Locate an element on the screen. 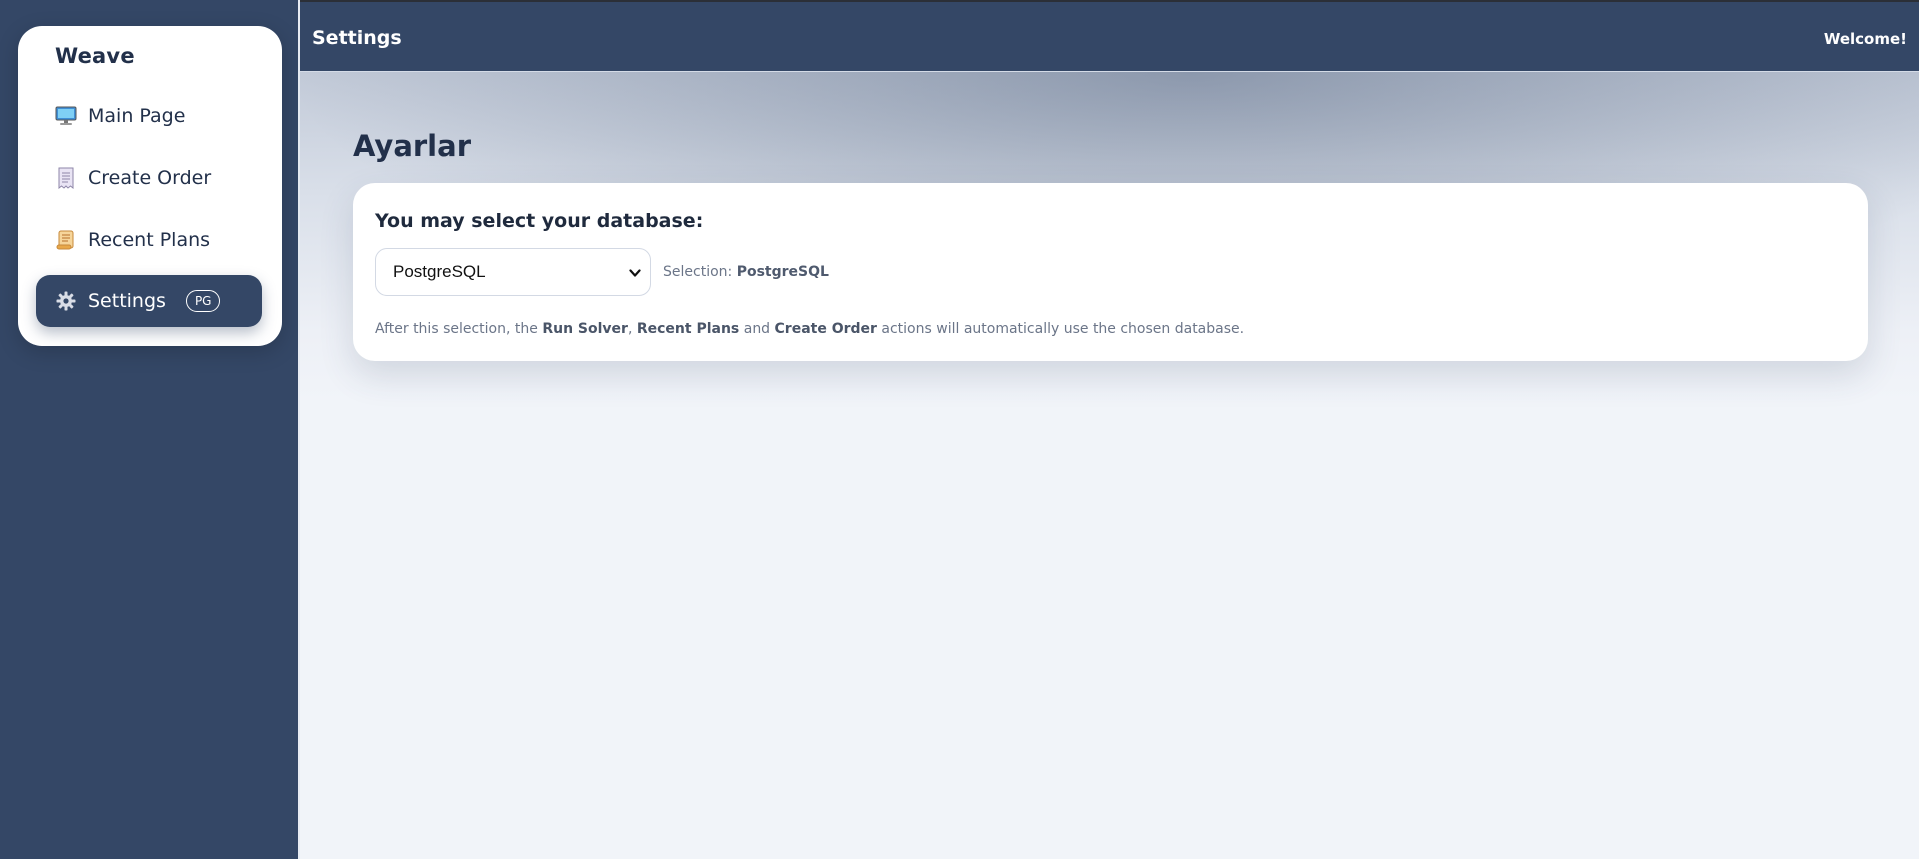  chevron-down-icon is located at coordinates (635, 275).